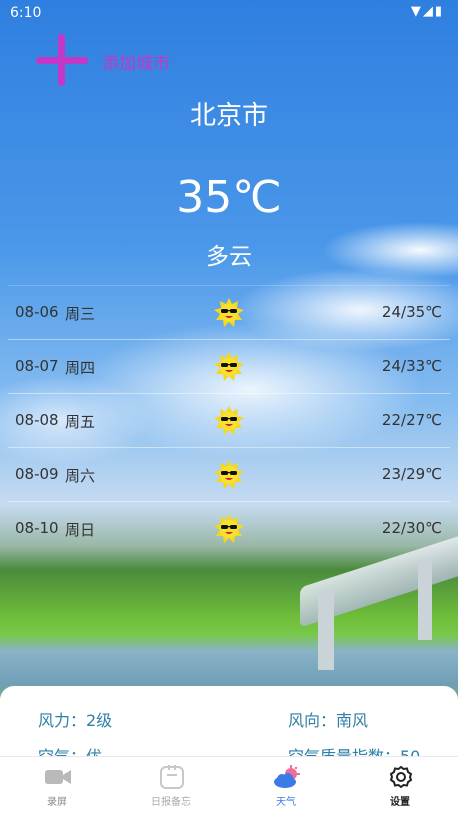 This screenshot has width=458, height=815. What do you see at coordinates (411, 366) in the screenshot?
I see `forecast-temp-range: 24/33℃` at bounding box center [411, 366].